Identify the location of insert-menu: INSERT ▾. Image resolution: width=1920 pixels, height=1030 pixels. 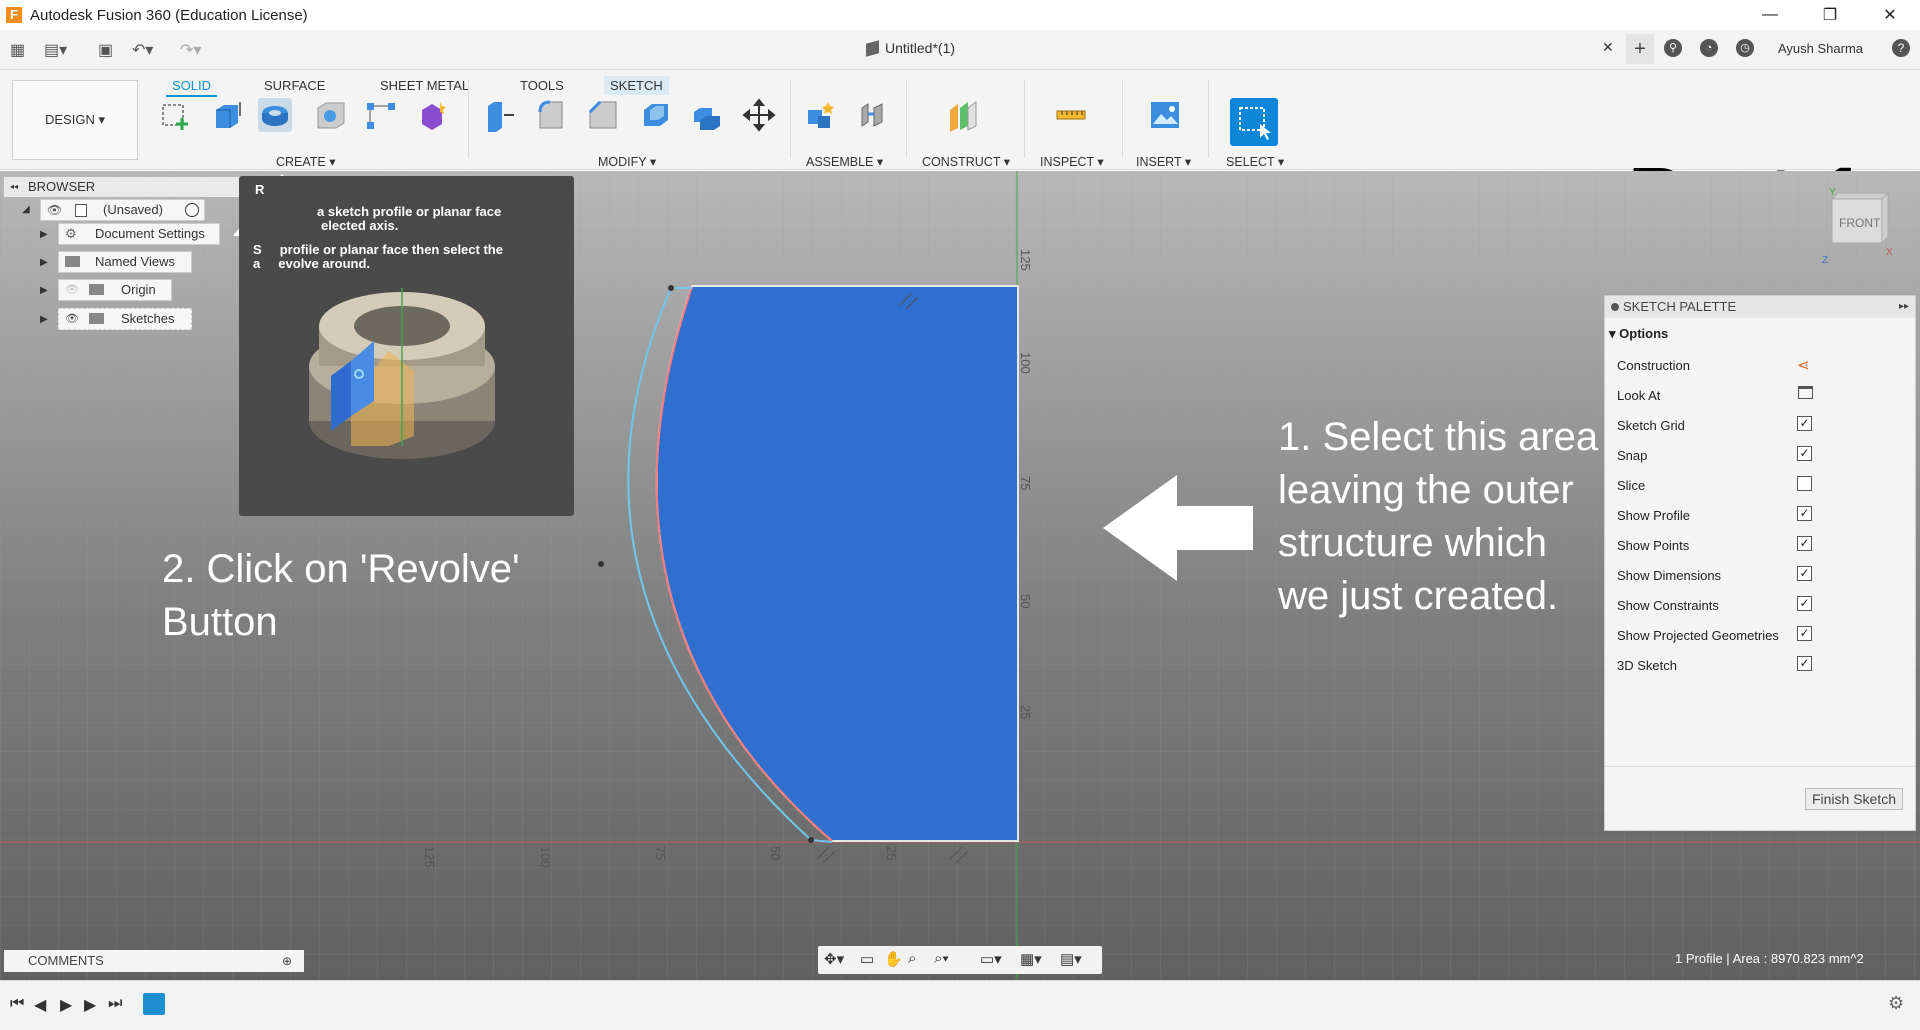
(1163, 161).